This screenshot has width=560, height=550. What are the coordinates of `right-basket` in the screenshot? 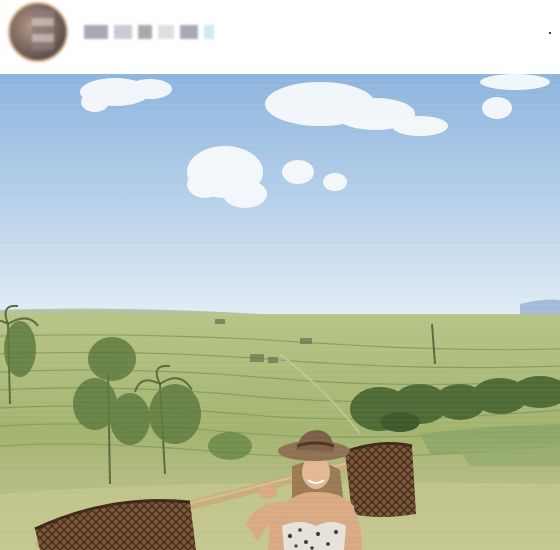 It's located at (380, 479).